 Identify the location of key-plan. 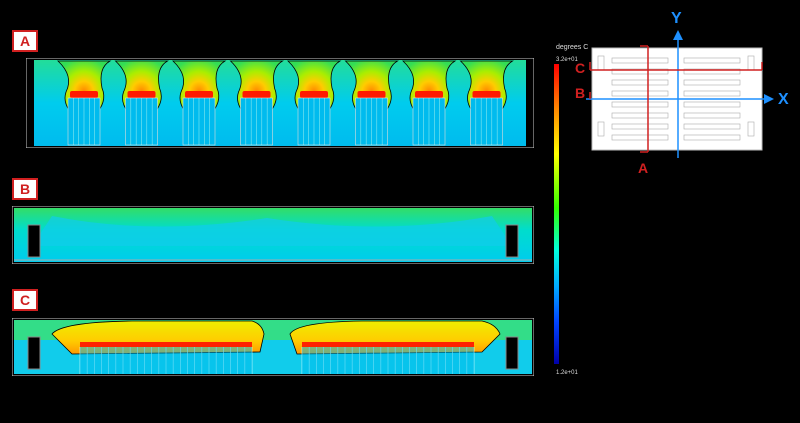
(680, 94).